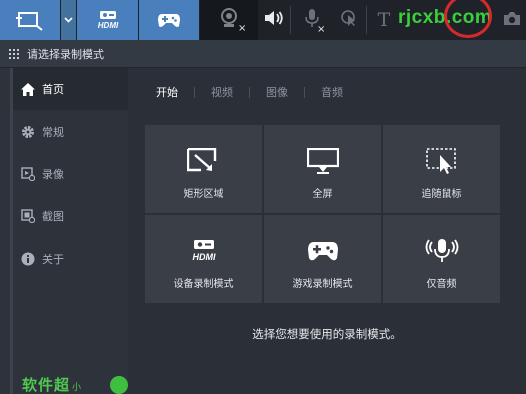  I want to click on webcam-icon, so click(229, 20).